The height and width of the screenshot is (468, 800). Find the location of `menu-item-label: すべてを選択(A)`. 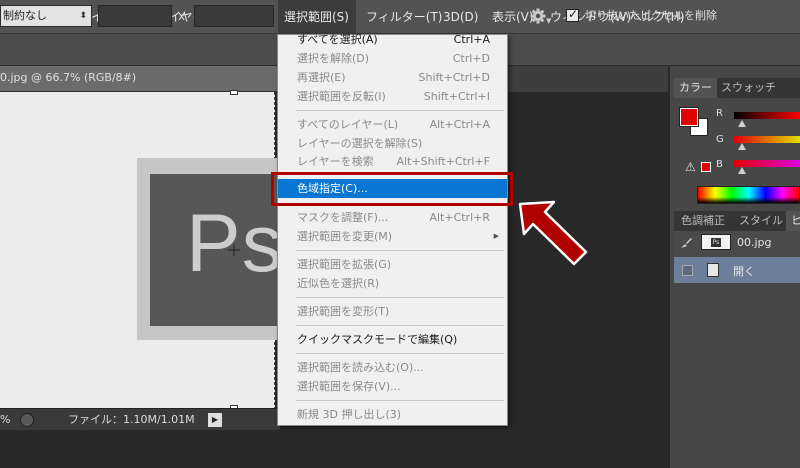

menu-item-label: すべてを選択(A) is located at coordinates (337, 39).